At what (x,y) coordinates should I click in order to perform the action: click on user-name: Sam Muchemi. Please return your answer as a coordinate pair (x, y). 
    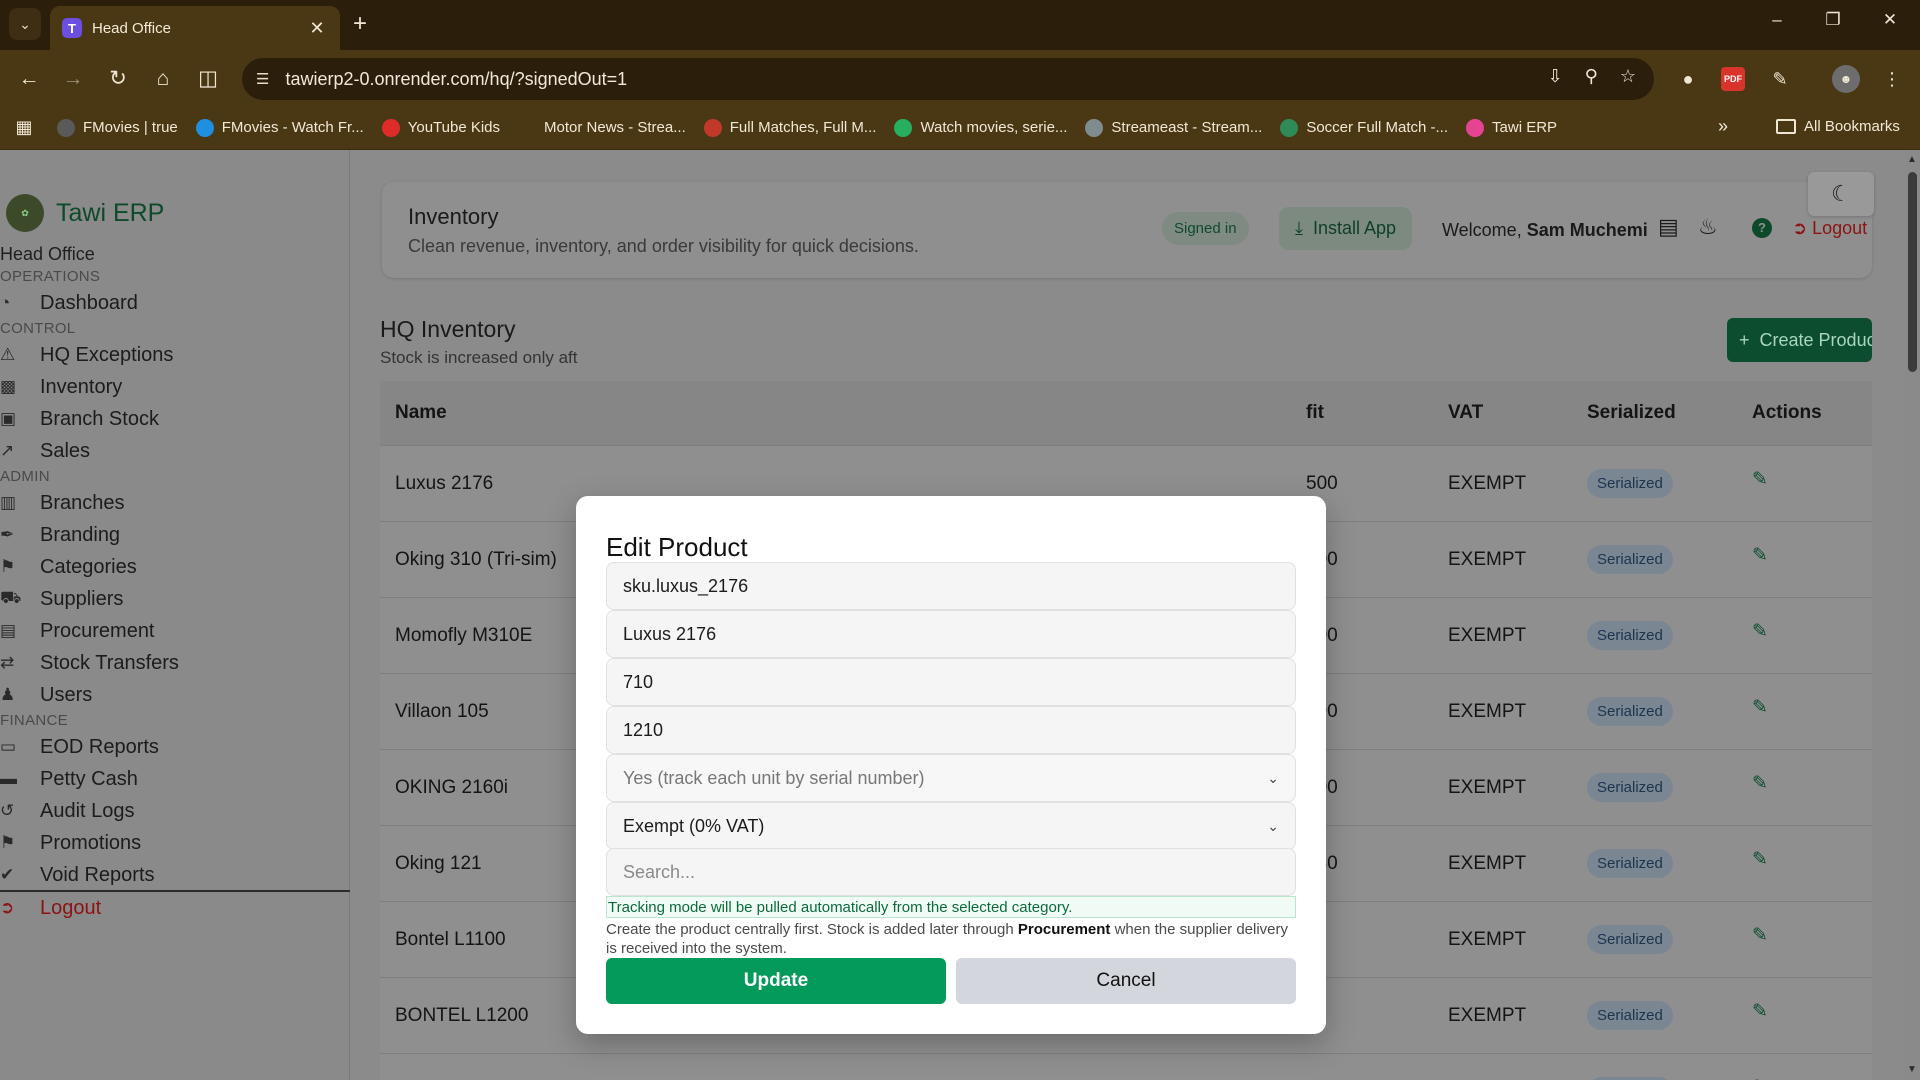
    Looking at the image, I should click on (1587, 230).